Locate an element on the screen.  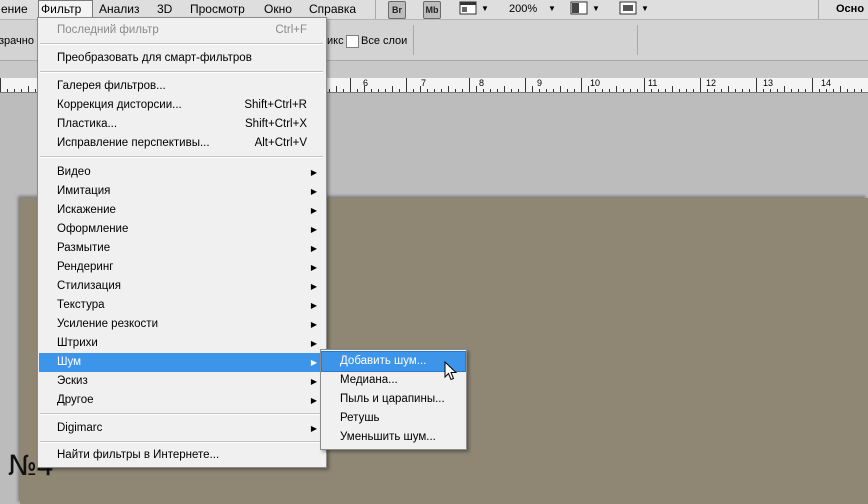
menu-help: Справка is located at coordinates (332, 9).